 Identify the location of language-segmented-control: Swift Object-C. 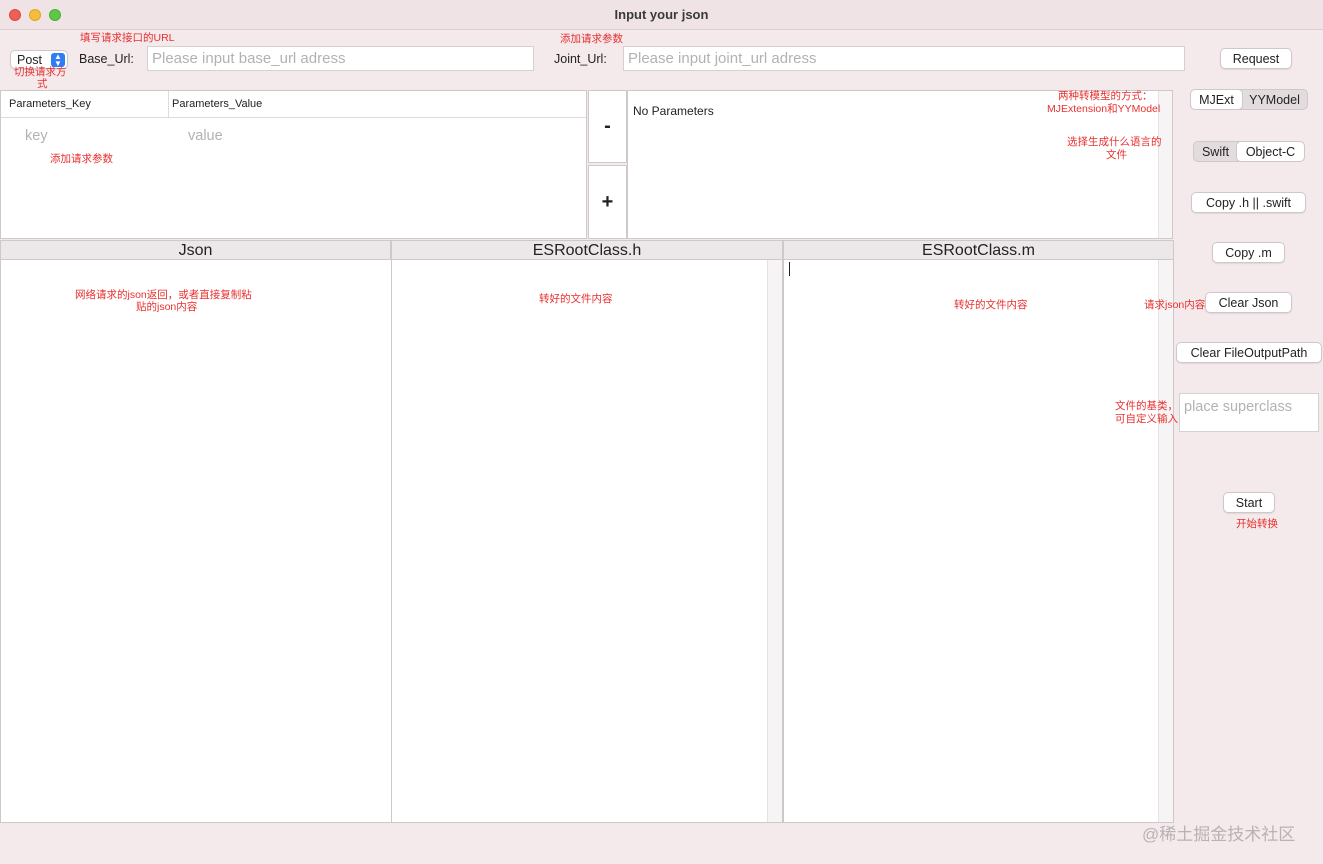
(1249, 151).